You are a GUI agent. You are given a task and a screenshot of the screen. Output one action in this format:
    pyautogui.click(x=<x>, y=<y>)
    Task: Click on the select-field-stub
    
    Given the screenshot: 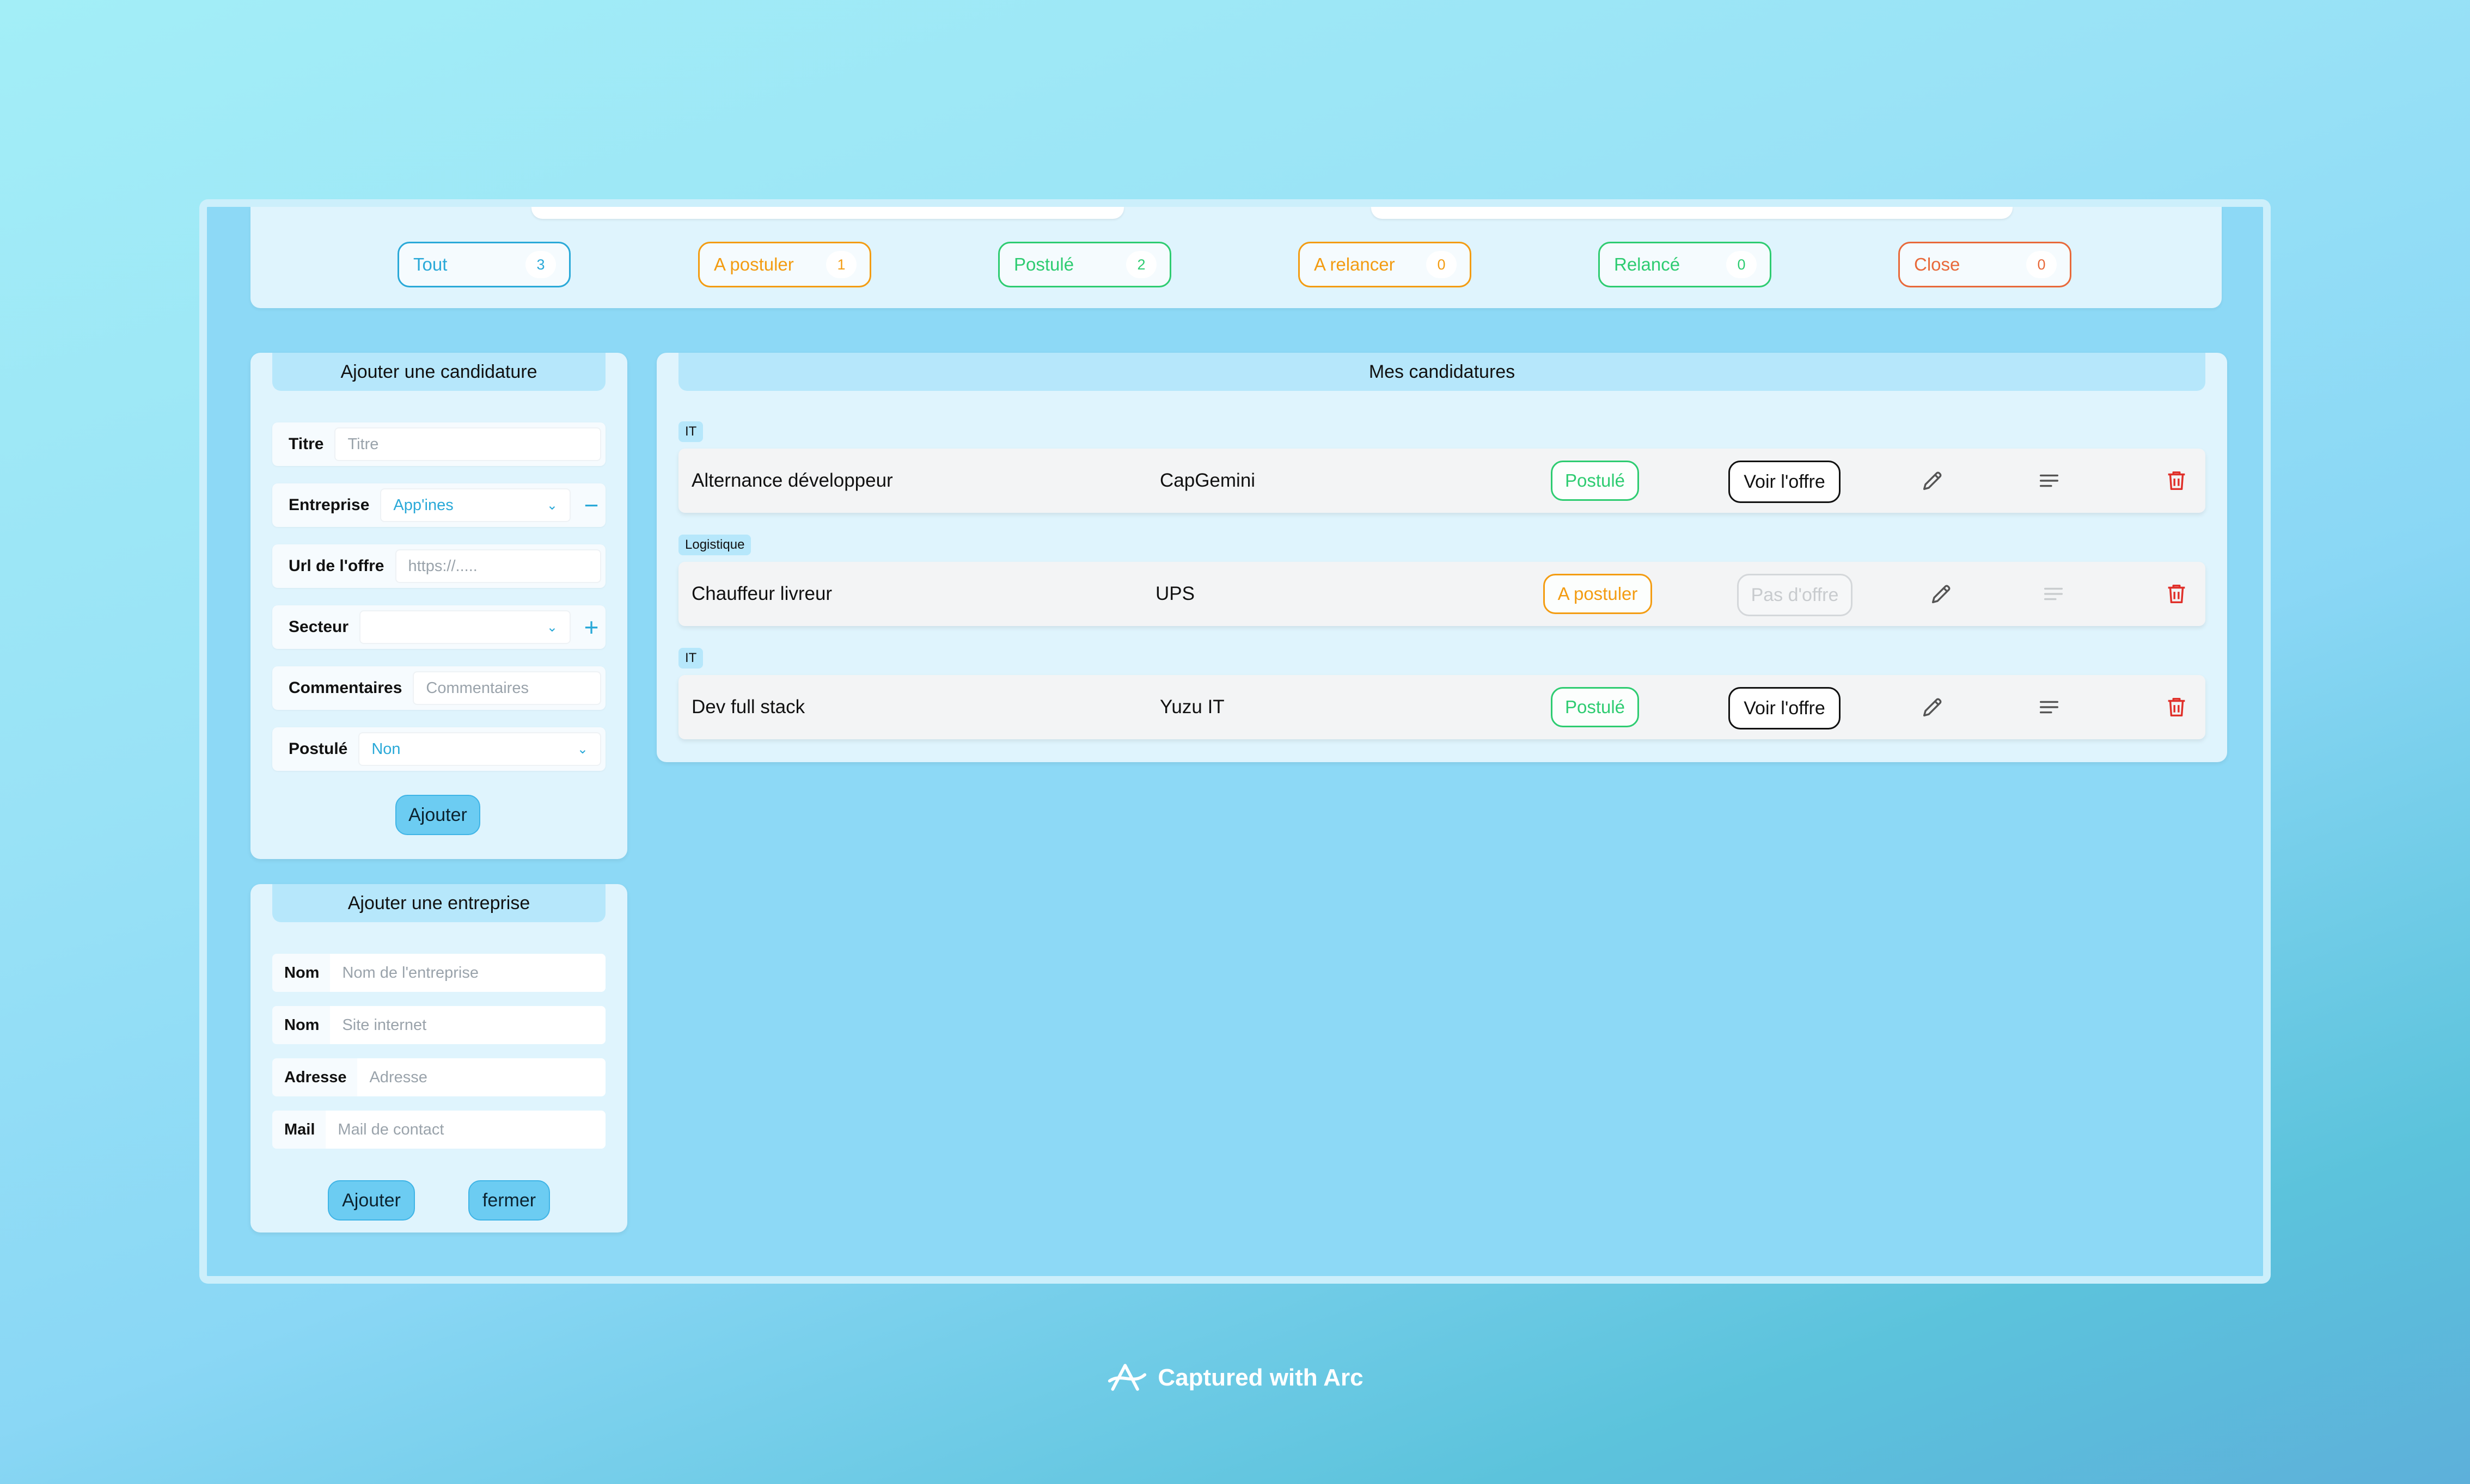 What is the action you would take?
    pyautogui.click(x=1692, y=213)
    